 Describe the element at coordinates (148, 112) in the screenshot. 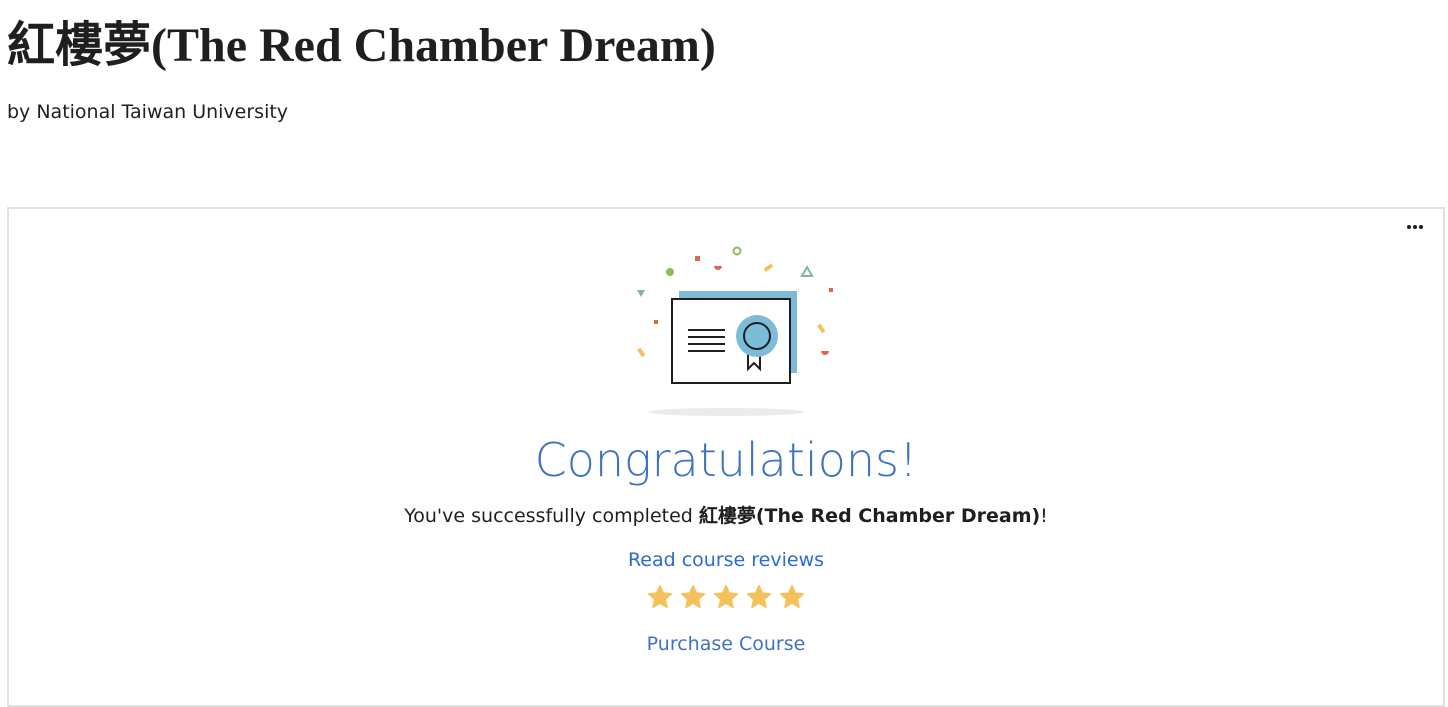

I see `course-provider: by National Taiwan University` at that location.